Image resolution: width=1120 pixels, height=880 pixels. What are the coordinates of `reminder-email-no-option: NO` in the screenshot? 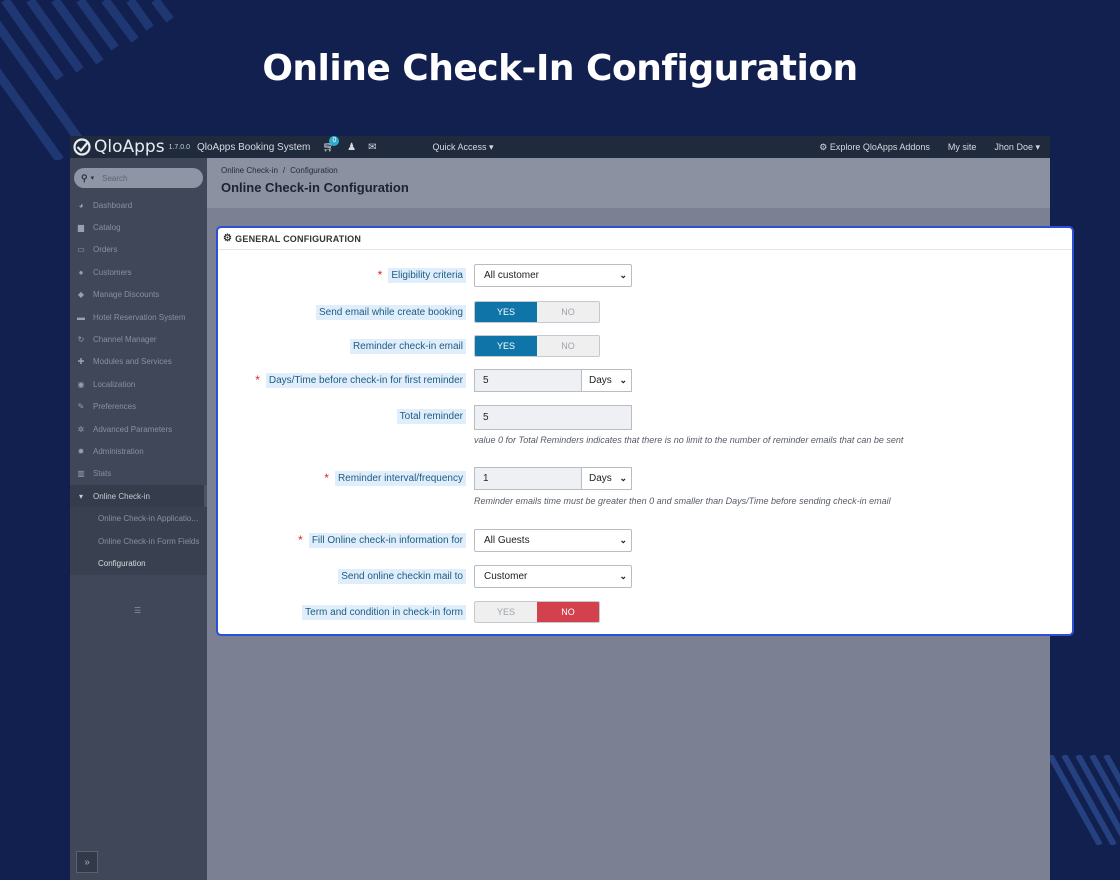 It's located at (568, 346).